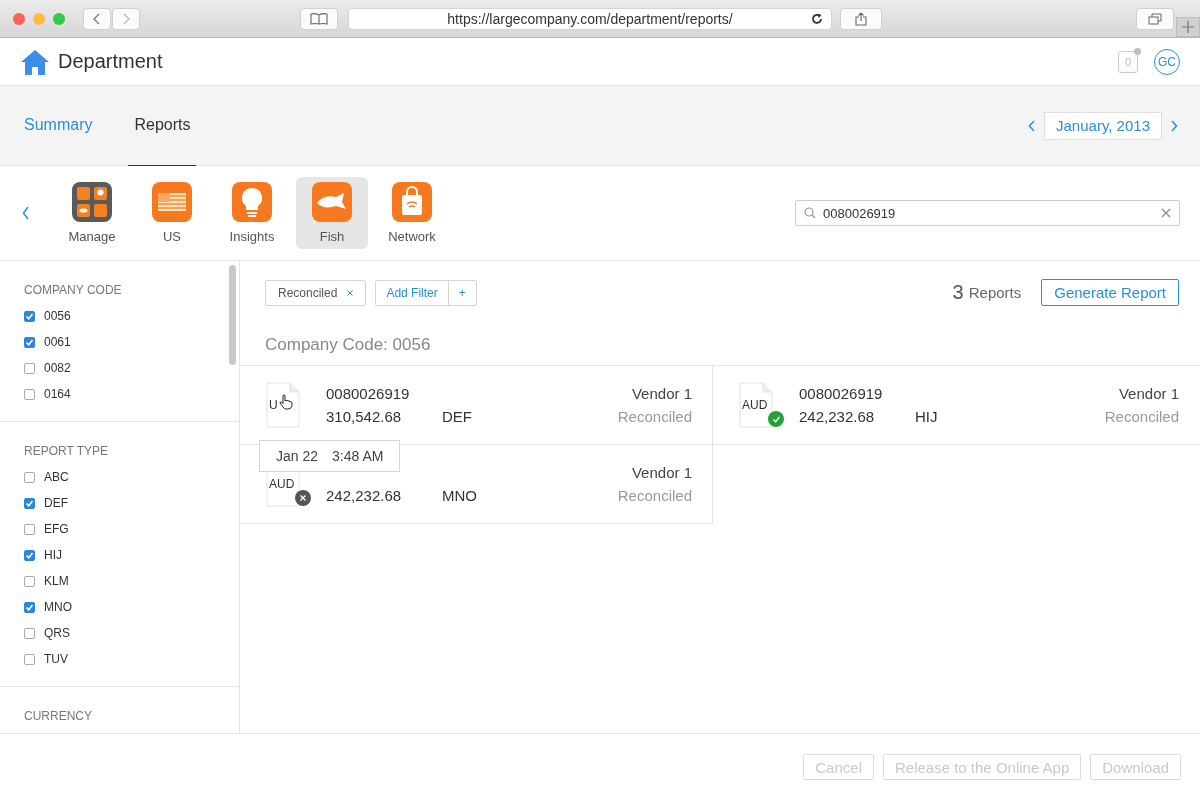 This screenshot has height=800, width=1200. I want to click on filter-option-label: MNO, so click(58, 607).